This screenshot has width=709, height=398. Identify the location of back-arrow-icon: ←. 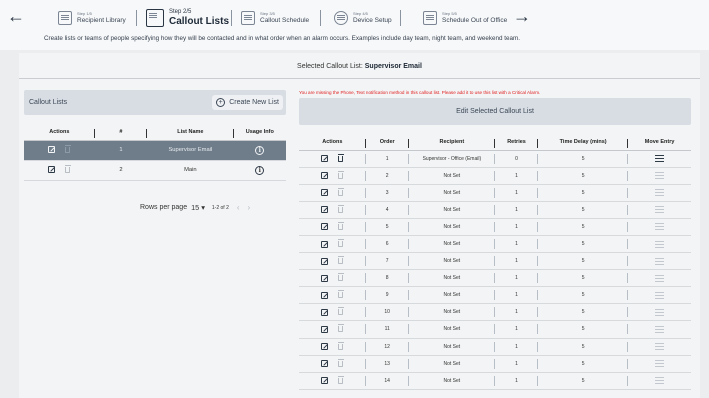
(16, 16).